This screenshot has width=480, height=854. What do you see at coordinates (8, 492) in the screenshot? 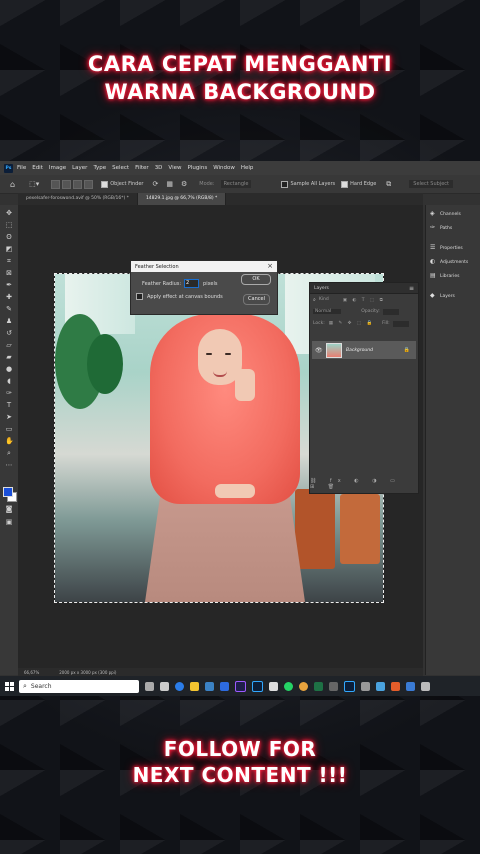
I see `foreground-color-swatch` at bounding box center [8, 492].